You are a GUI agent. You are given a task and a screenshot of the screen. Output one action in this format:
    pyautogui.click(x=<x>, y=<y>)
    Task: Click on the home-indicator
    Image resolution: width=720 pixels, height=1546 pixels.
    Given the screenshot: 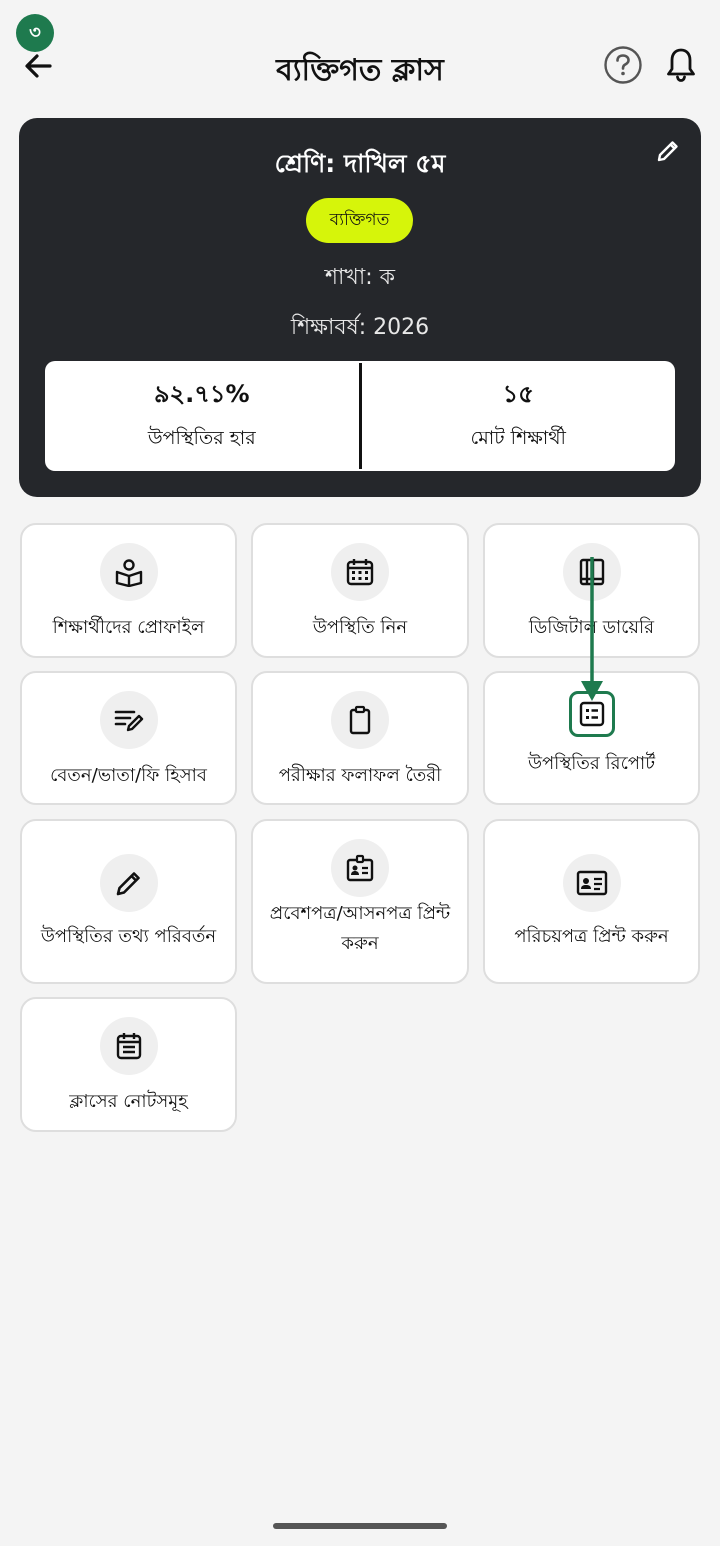 What is the action you would take?
    pyautogui.click(x=360, y=1526)
    